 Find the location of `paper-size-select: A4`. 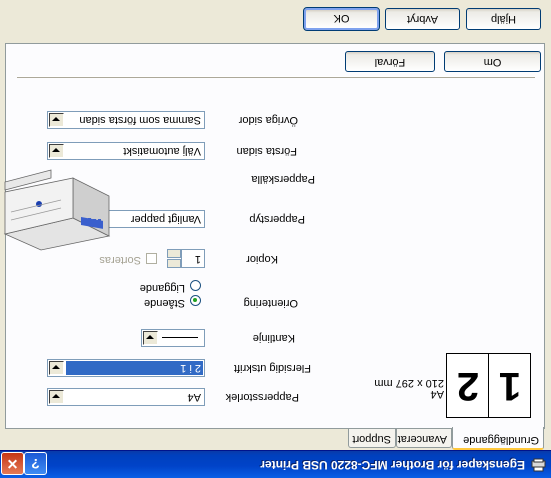

paper-size-select: A4 is located at coordinates (126, 397).